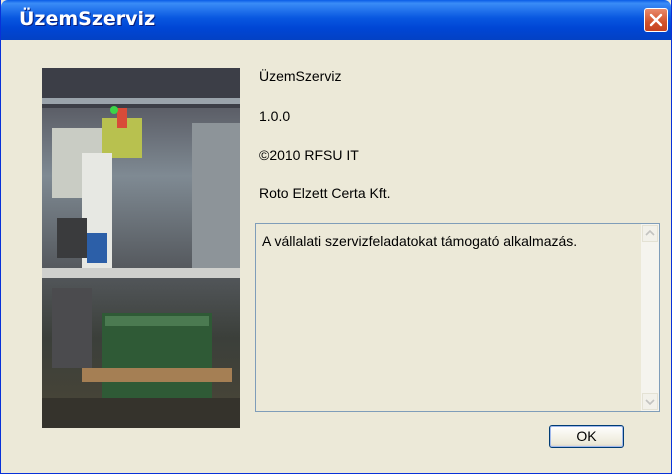 This screenshot has width=672, height=474. I want to click on description-scrollbar, so click(650, 317).